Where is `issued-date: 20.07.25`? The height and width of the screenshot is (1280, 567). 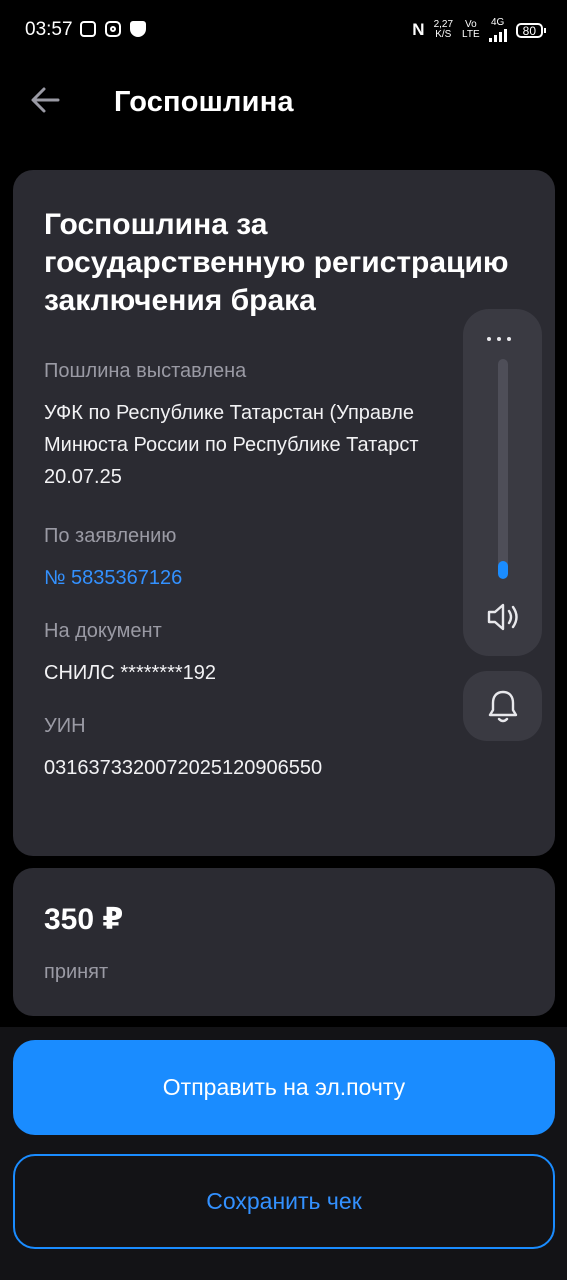
issued-date: 20.07.25 is located at coordinates (83, 477).